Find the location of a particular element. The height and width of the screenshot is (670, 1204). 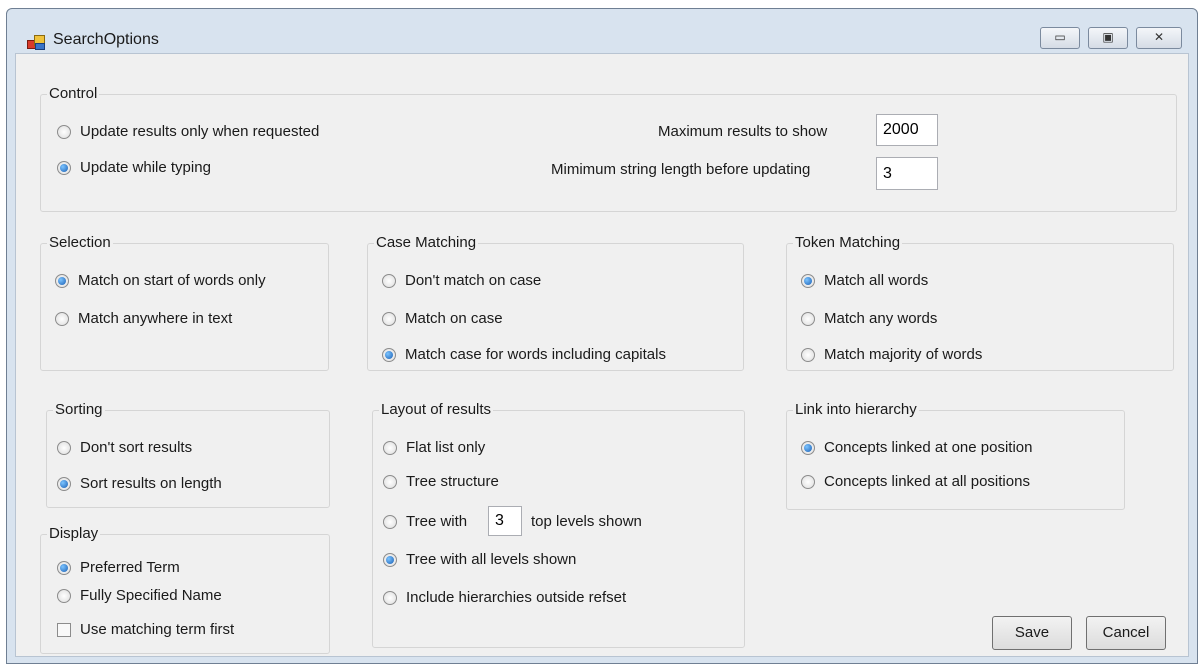

radio-match-all-words: Match all words is located at coordinates (864, 280).